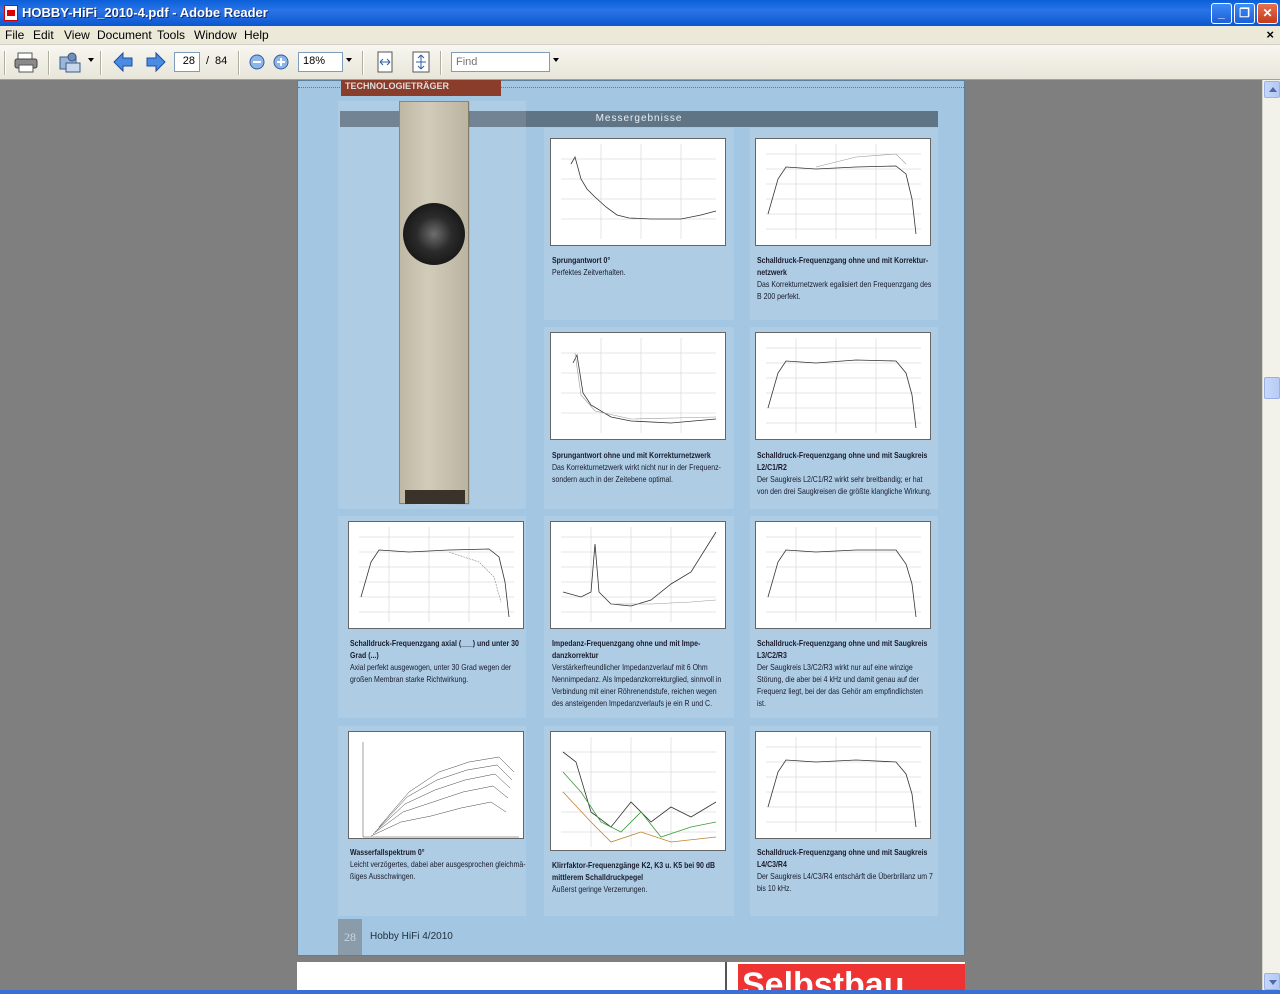 Image resolution: width=1280 pixels, height=994 pixels. I want to click on menu-tools: Tools, so click(171, 35).